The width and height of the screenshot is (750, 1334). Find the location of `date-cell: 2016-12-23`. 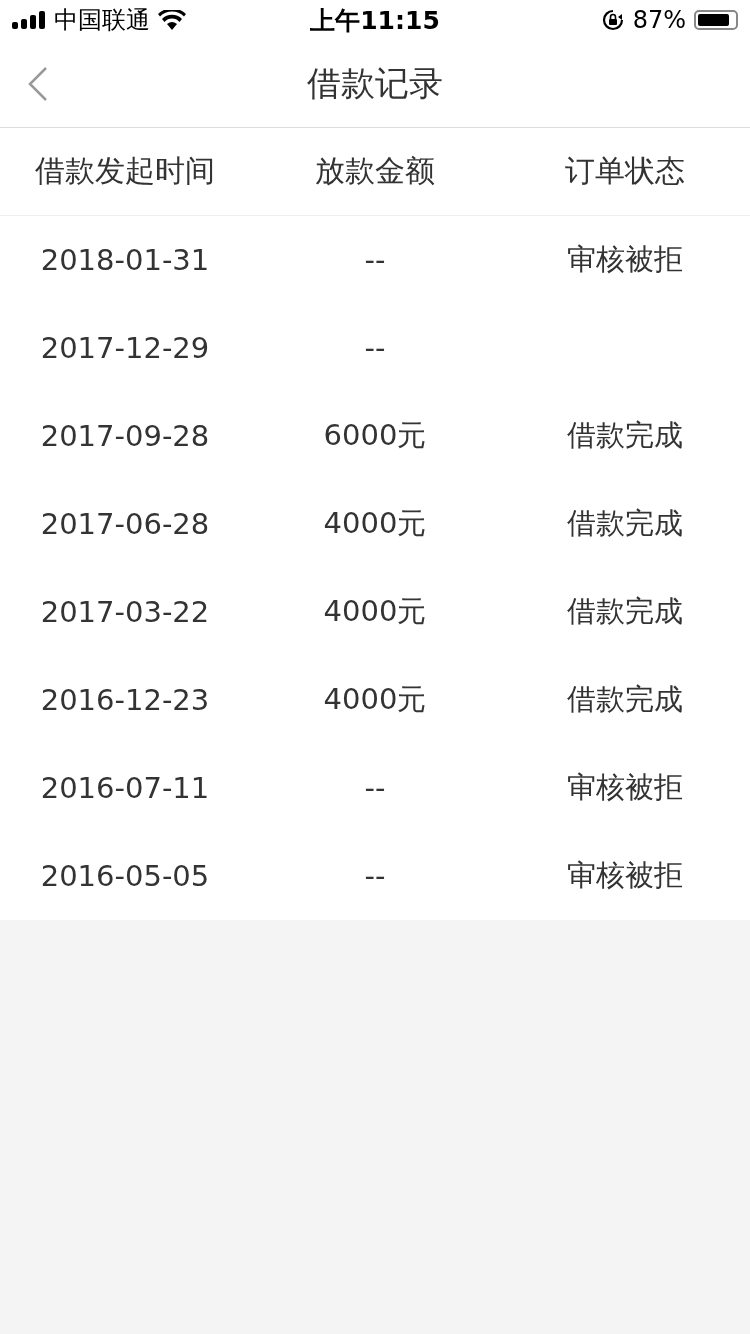

date-cell: 2016-12-23 is located at coordinates (125, 700).